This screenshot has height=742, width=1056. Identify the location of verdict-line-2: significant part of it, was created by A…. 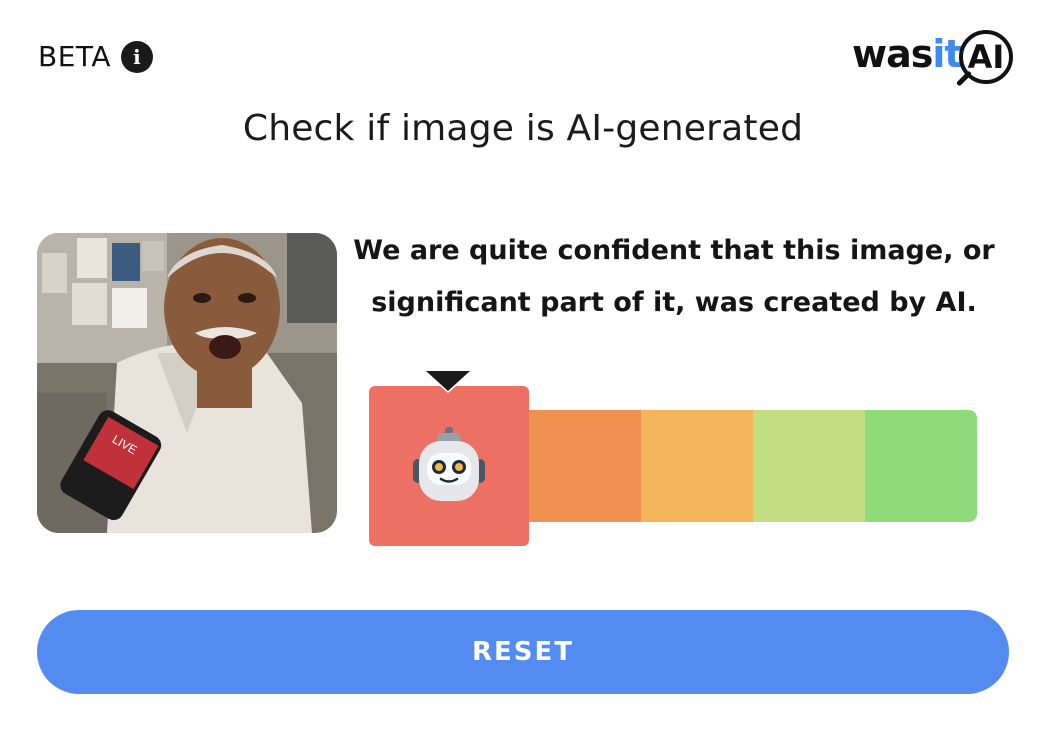
(674, 302).